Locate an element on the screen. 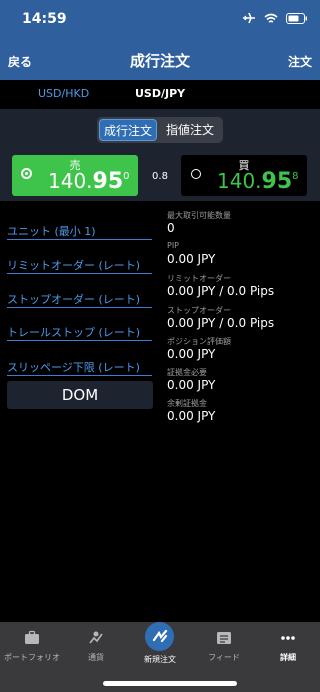  stop-order-field: ストップオーダー (レート) is located at coordinates (79, 298).